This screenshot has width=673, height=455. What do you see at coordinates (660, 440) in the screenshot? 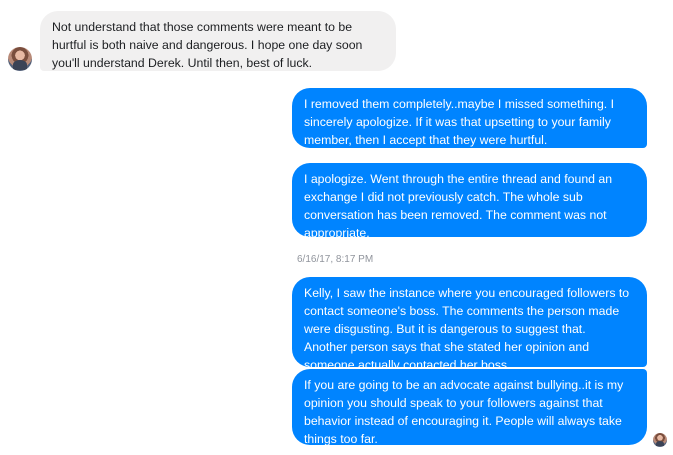
I see `seen-avatar-icon` at bounding box center [660, 440].